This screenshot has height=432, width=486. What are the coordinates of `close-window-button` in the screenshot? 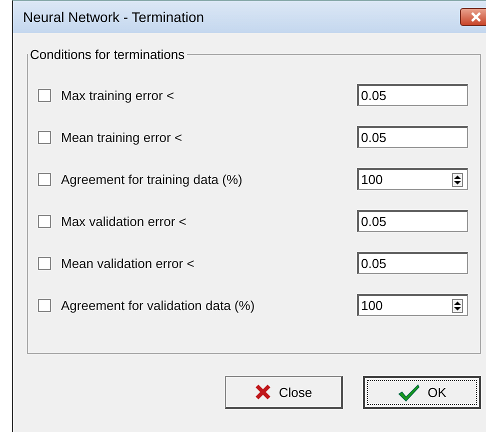 It's located at (473, 17).